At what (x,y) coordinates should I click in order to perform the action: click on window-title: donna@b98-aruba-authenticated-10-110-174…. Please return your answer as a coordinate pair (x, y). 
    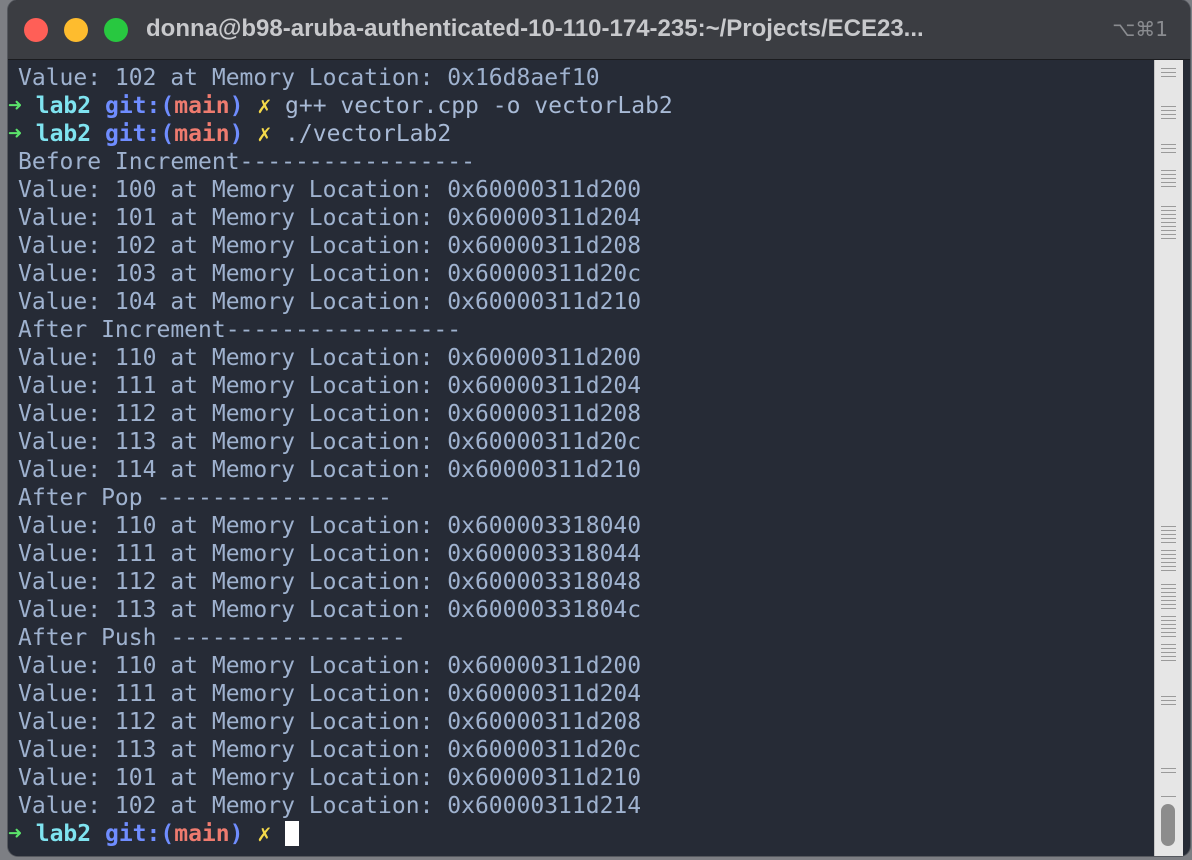
    Looking at the image, I should click on (535, 28).